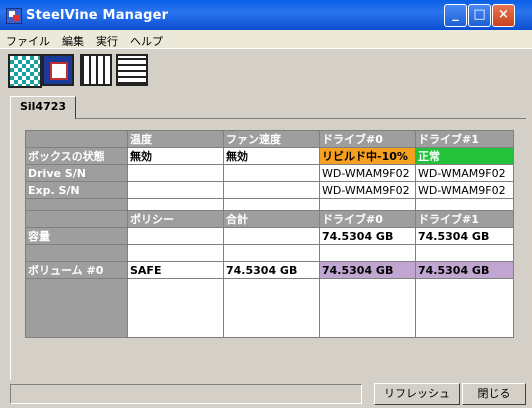 This screenshot has height=408, width=532. Describe the element at coordinates (73, 39) in the screenshot. I see `menu-edit: 編集` at that location.